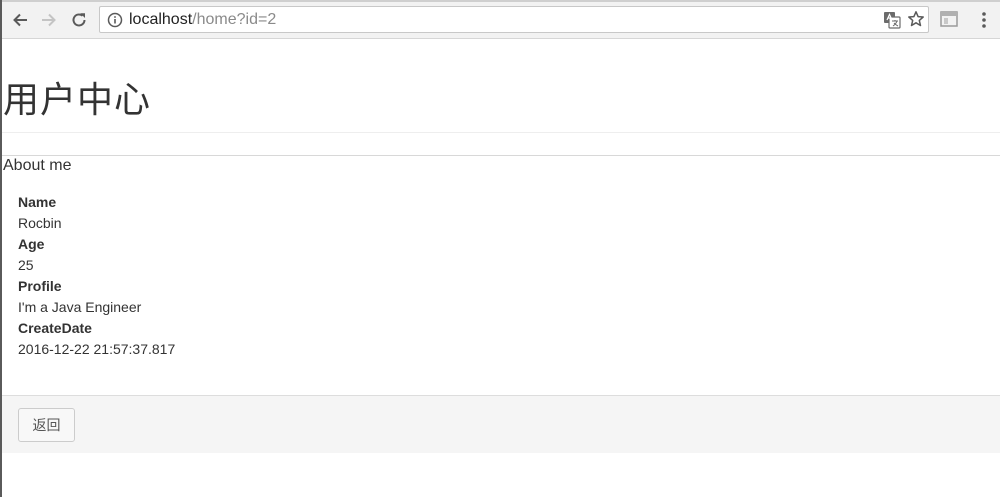 The height and width of the screenshot is (497, 1000). What do you see at coordinates (77, 100) in the screenshot?
I see `page-title: 用户中心` at bounding box center [77, 100].